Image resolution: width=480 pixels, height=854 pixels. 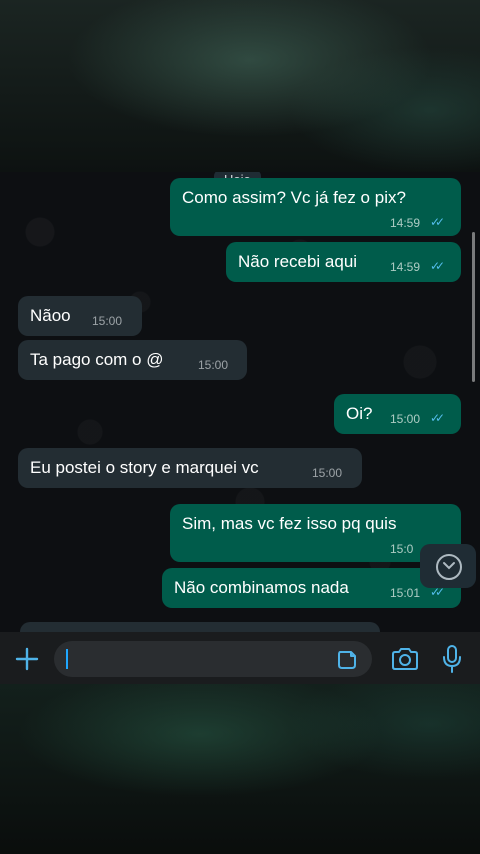 I want to click on message-input-bar, so click(x=240, y=658).